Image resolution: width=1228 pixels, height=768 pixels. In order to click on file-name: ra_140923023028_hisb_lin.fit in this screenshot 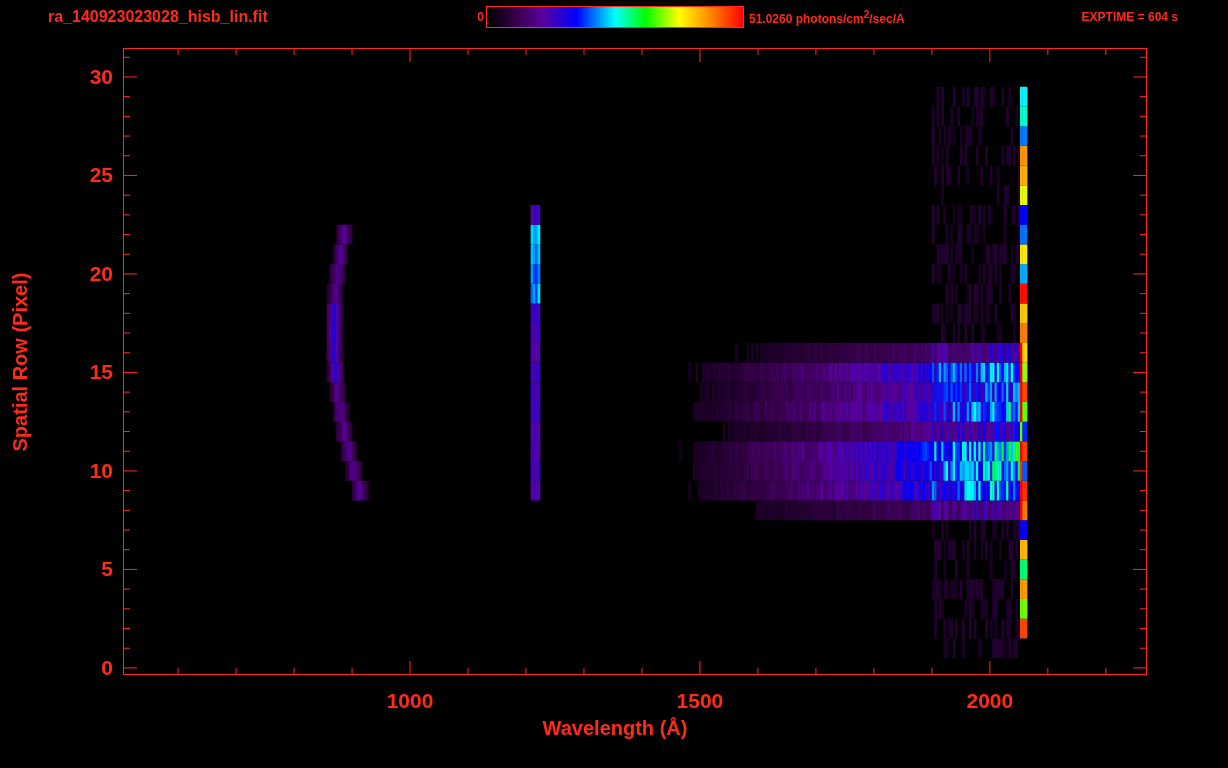, I will do `click(158, 17)`.